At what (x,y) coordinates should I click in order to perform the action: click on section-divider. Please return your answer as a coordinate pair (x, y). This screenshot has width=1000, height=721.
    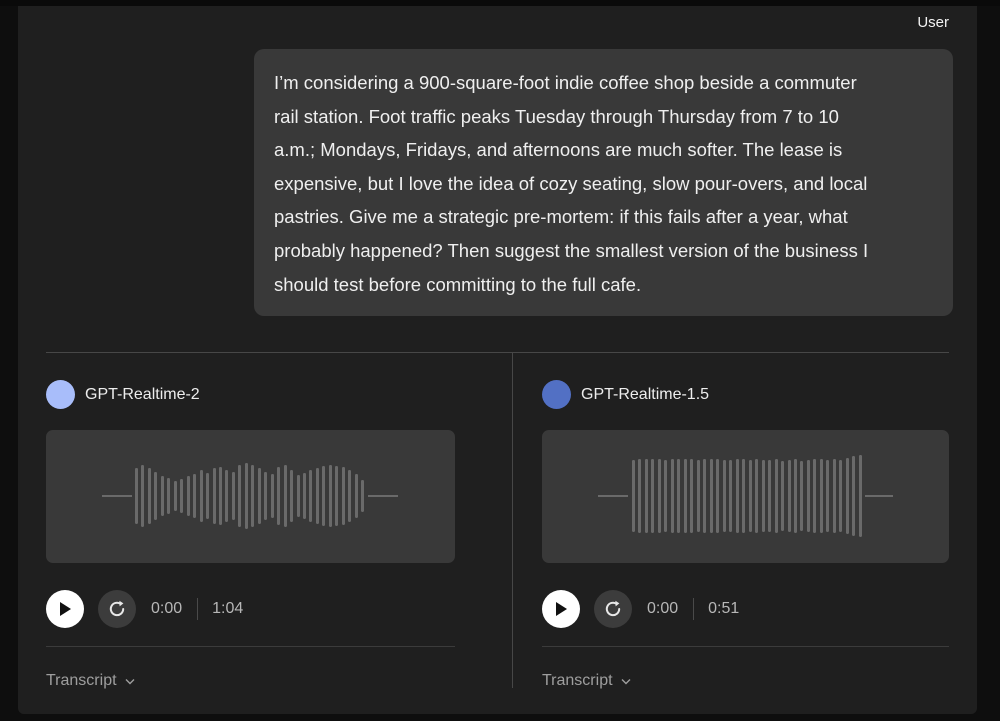
    Looking at the image, I should click on (497, 352).